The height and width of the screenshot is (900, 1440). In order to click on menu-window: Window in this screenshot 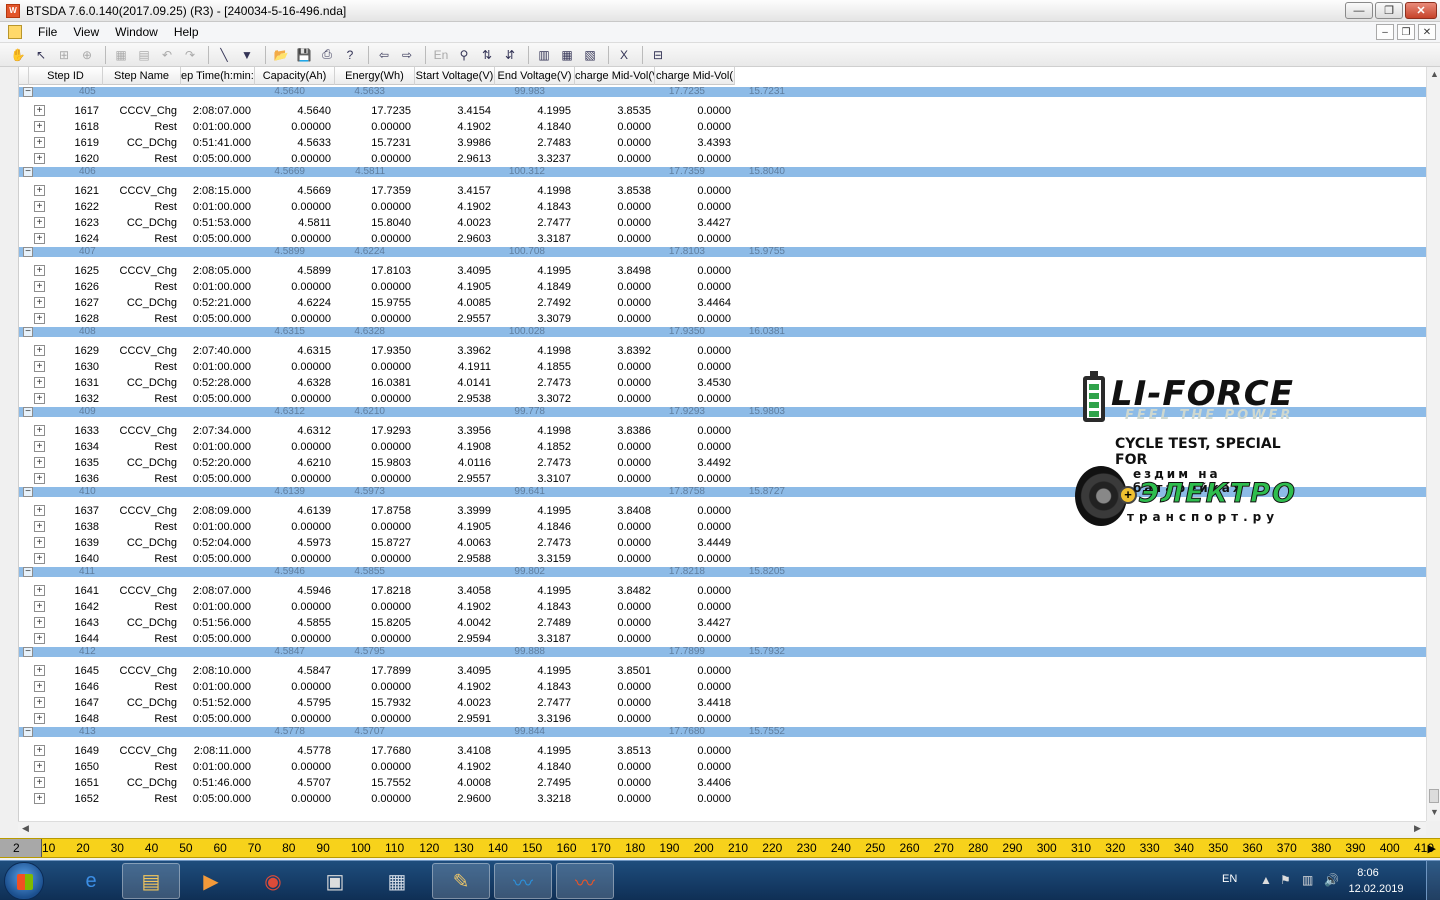, I will do `click(136, 32)`.